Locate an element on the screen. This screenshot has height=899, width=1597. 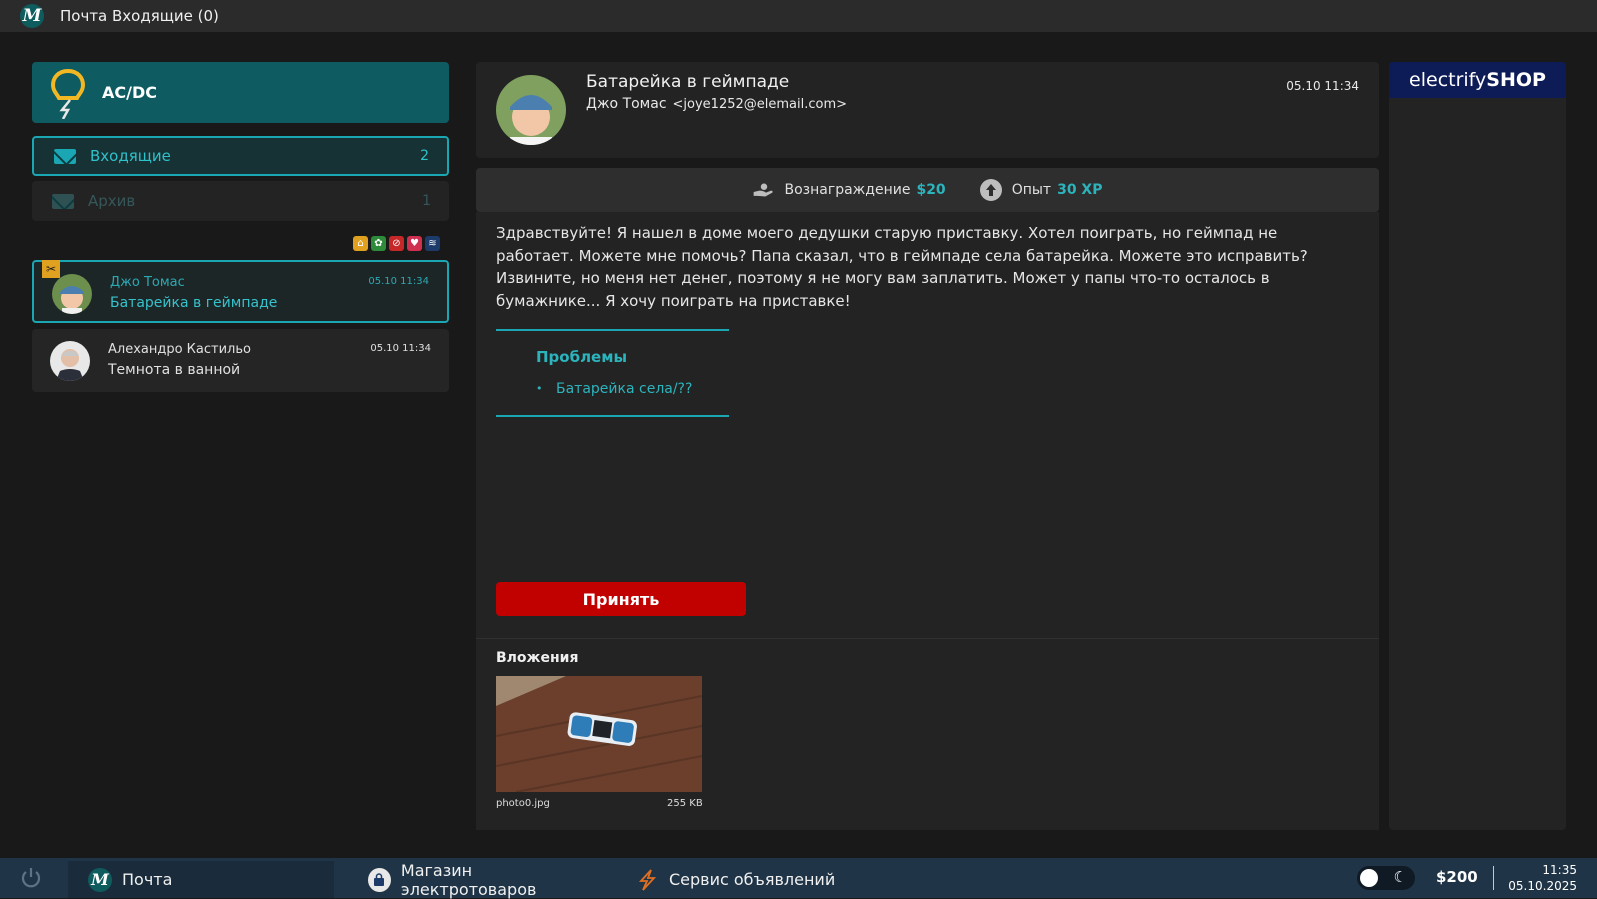
reward-bar: Вознаграждение $20 Опыт 30 XP is located at coordinates (927, 190).